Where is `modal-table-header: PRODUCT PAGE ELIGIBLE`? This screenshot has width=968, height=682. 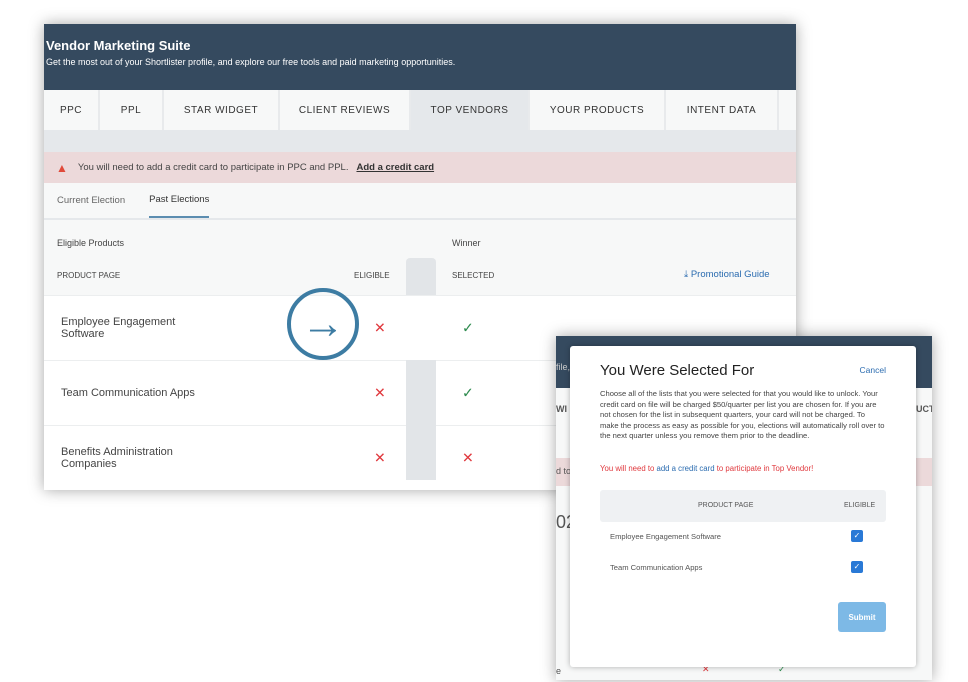
modal-table-header: PRODUCT PAGE ELIGIBLE is located at coordinates (743, 506).